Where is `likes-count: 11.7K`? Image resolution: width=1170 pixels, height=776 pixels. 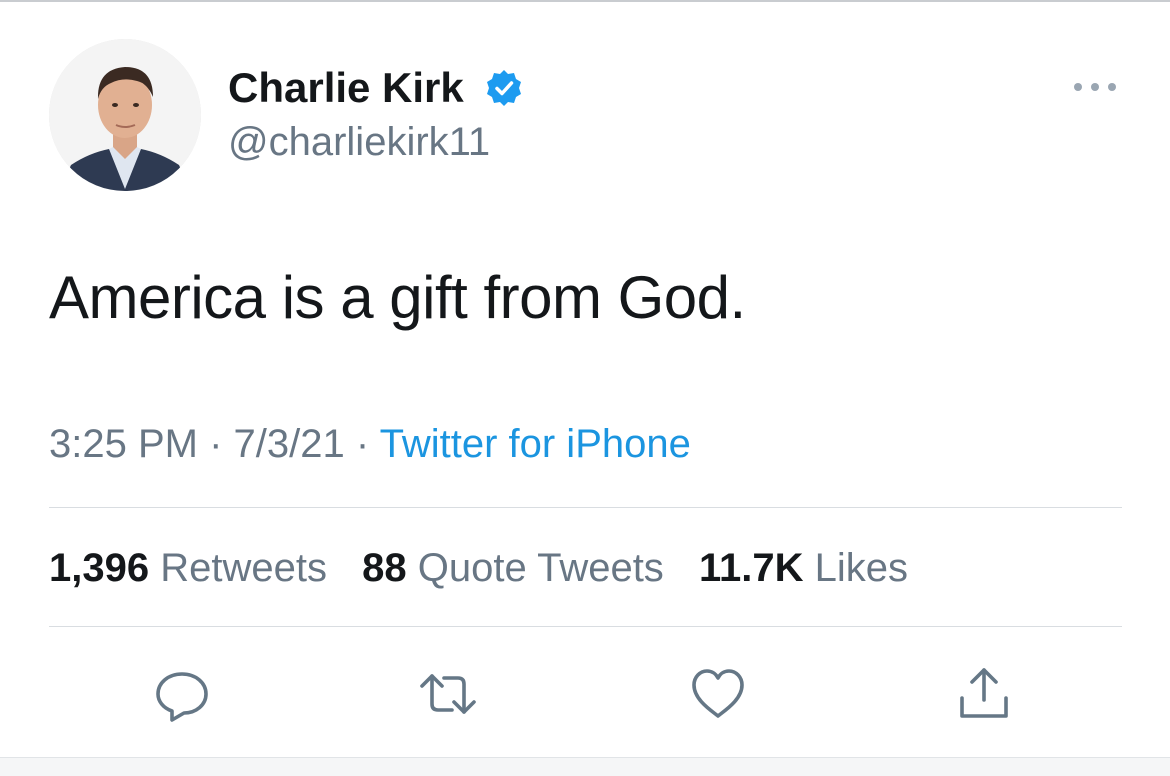 likes-count: 11.7K is located at coordinates (751, 568).